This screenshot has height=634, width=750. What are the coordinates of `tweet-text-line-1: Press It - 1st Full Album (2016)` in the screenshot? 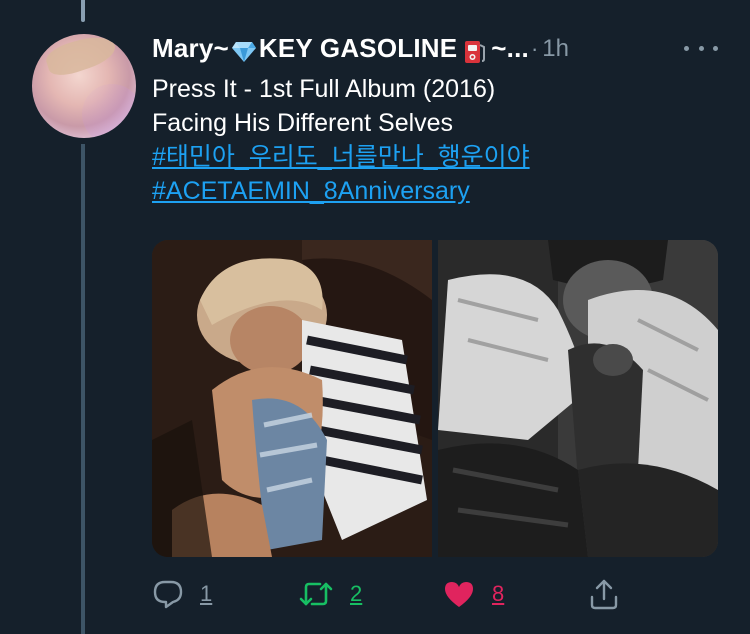 It's located at (324, 89).